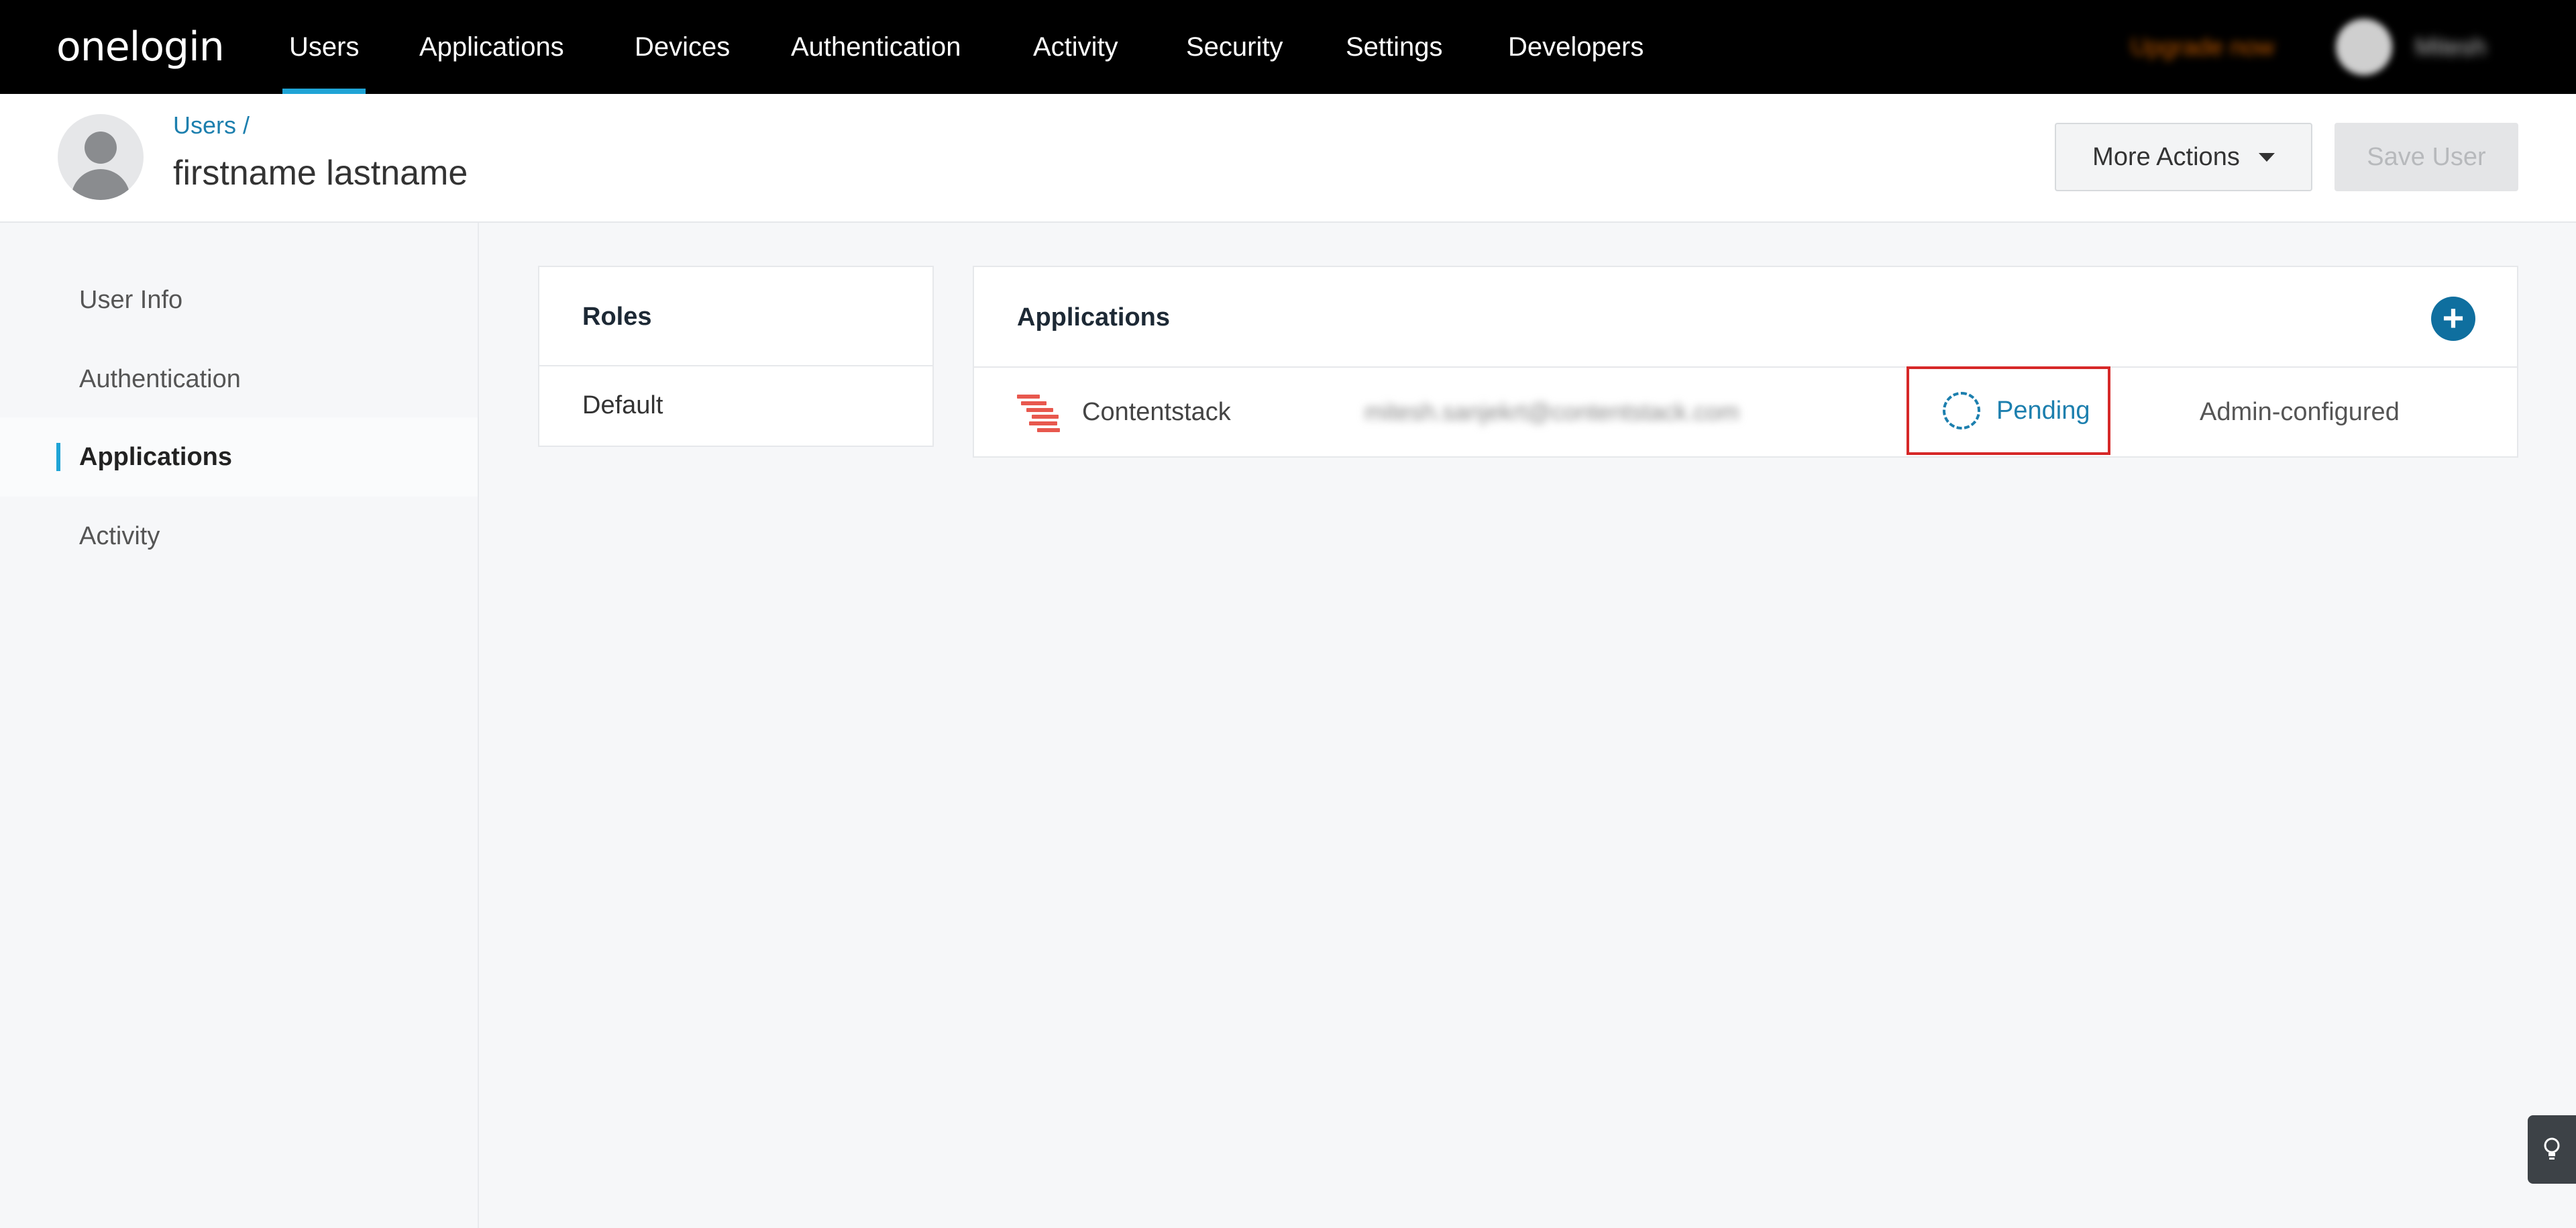 The image size is (2576, 1228). I want to click on save-user-button: Save User, so click(2426, 157).